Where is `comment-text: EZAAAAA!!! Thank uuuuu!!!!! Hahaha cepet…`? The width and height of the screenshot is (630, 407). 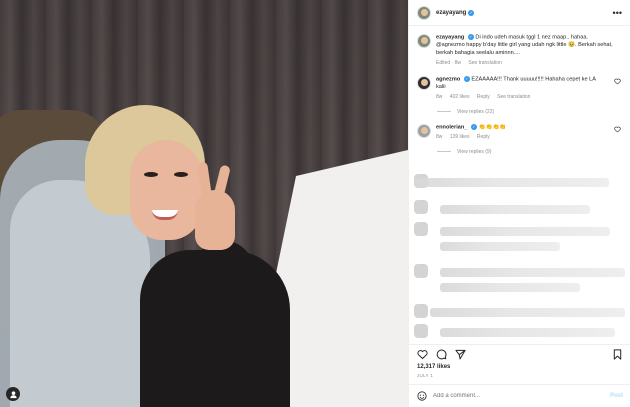
comment-text: EZAAAAA!!! Thank uuuuu!!!!! Hahaha cepet… is located at coordinates (516, 83).